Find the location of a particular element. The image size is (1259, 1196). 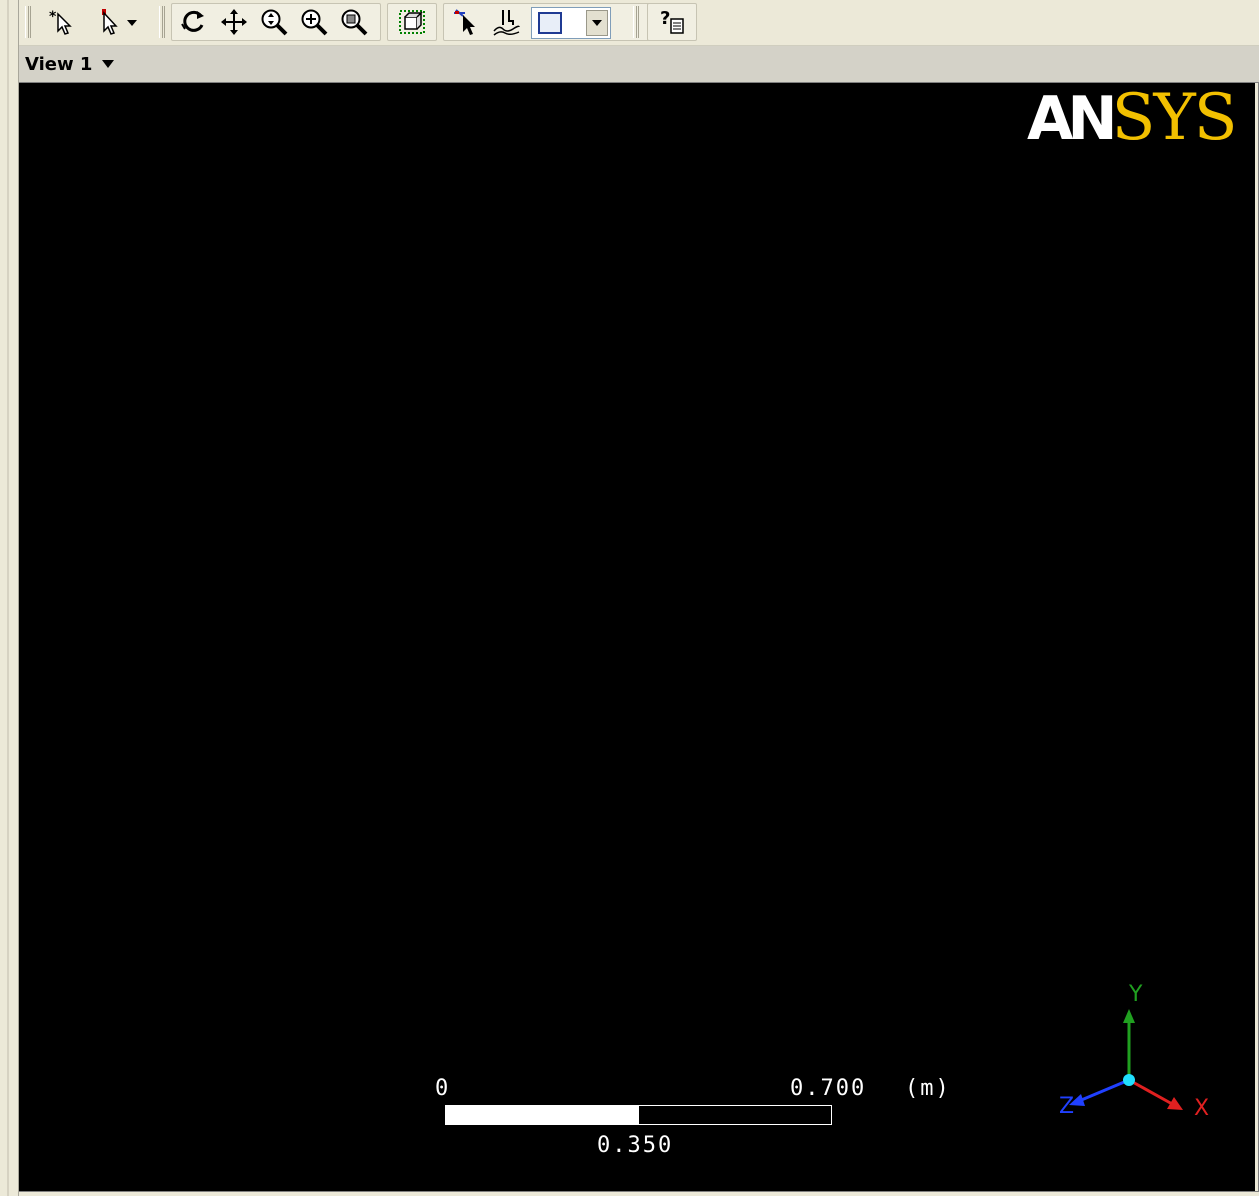

probe-button is located at coordinates (466, 22).